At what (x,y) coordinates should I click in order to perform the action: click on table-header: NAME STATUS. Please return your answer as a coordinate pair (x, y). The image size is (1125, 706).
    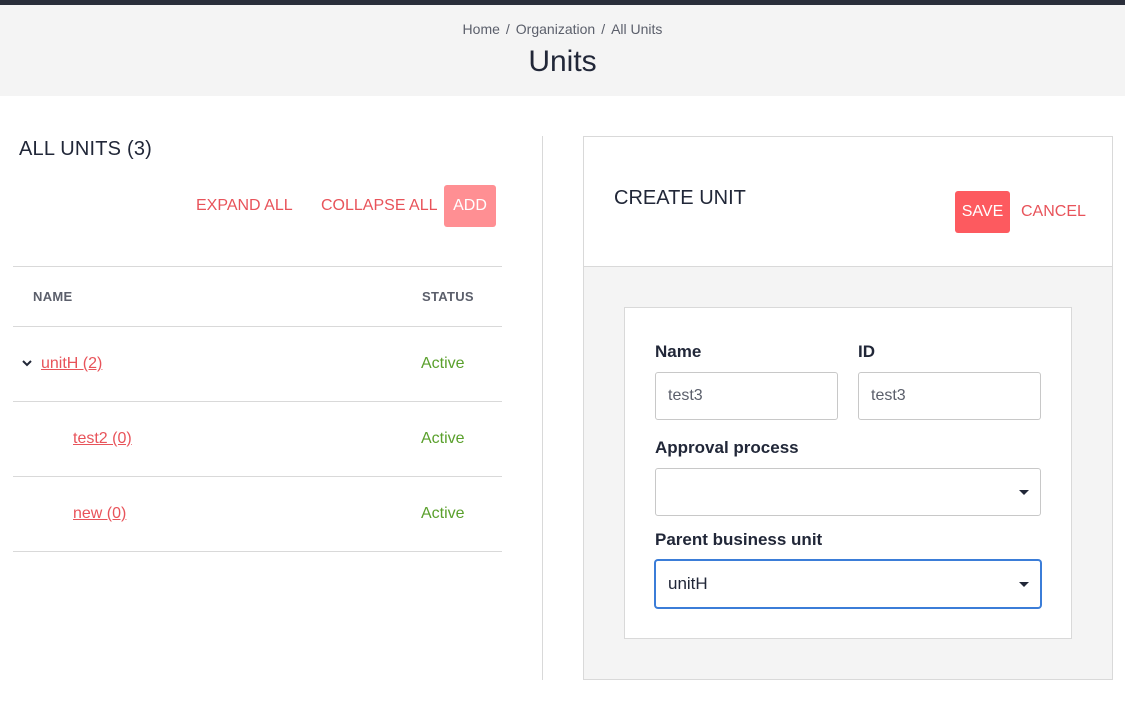
    Looking at the image, I should click on (257, 297).